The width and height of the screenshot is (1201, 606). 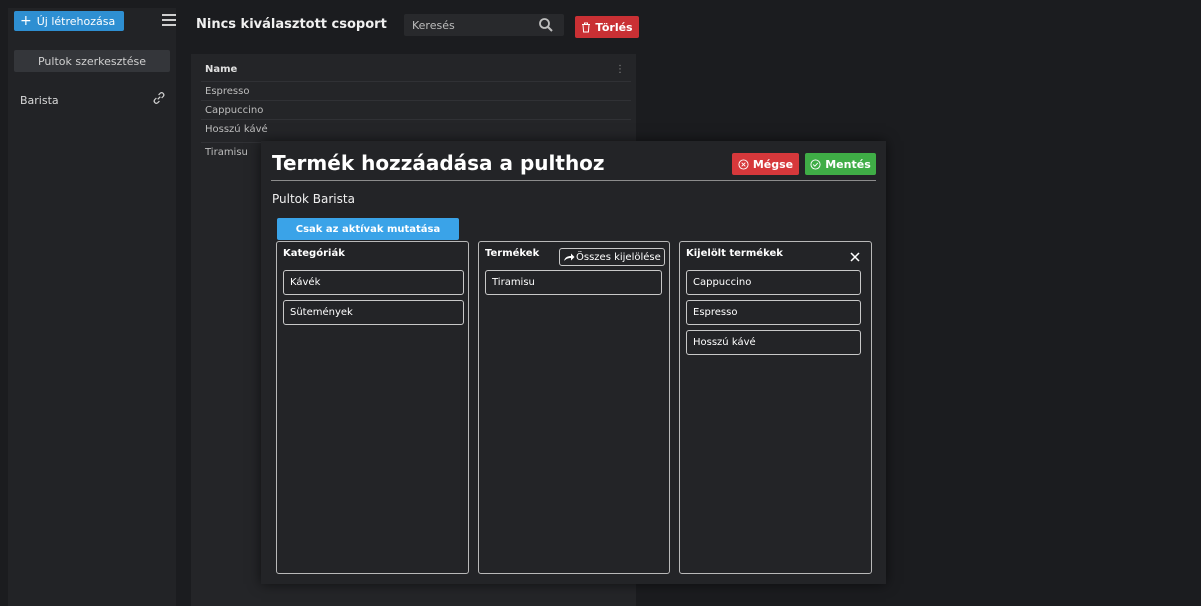 I want to click on edit-counters-label: Pultok szerkesztése, so click(x=91, y=61).